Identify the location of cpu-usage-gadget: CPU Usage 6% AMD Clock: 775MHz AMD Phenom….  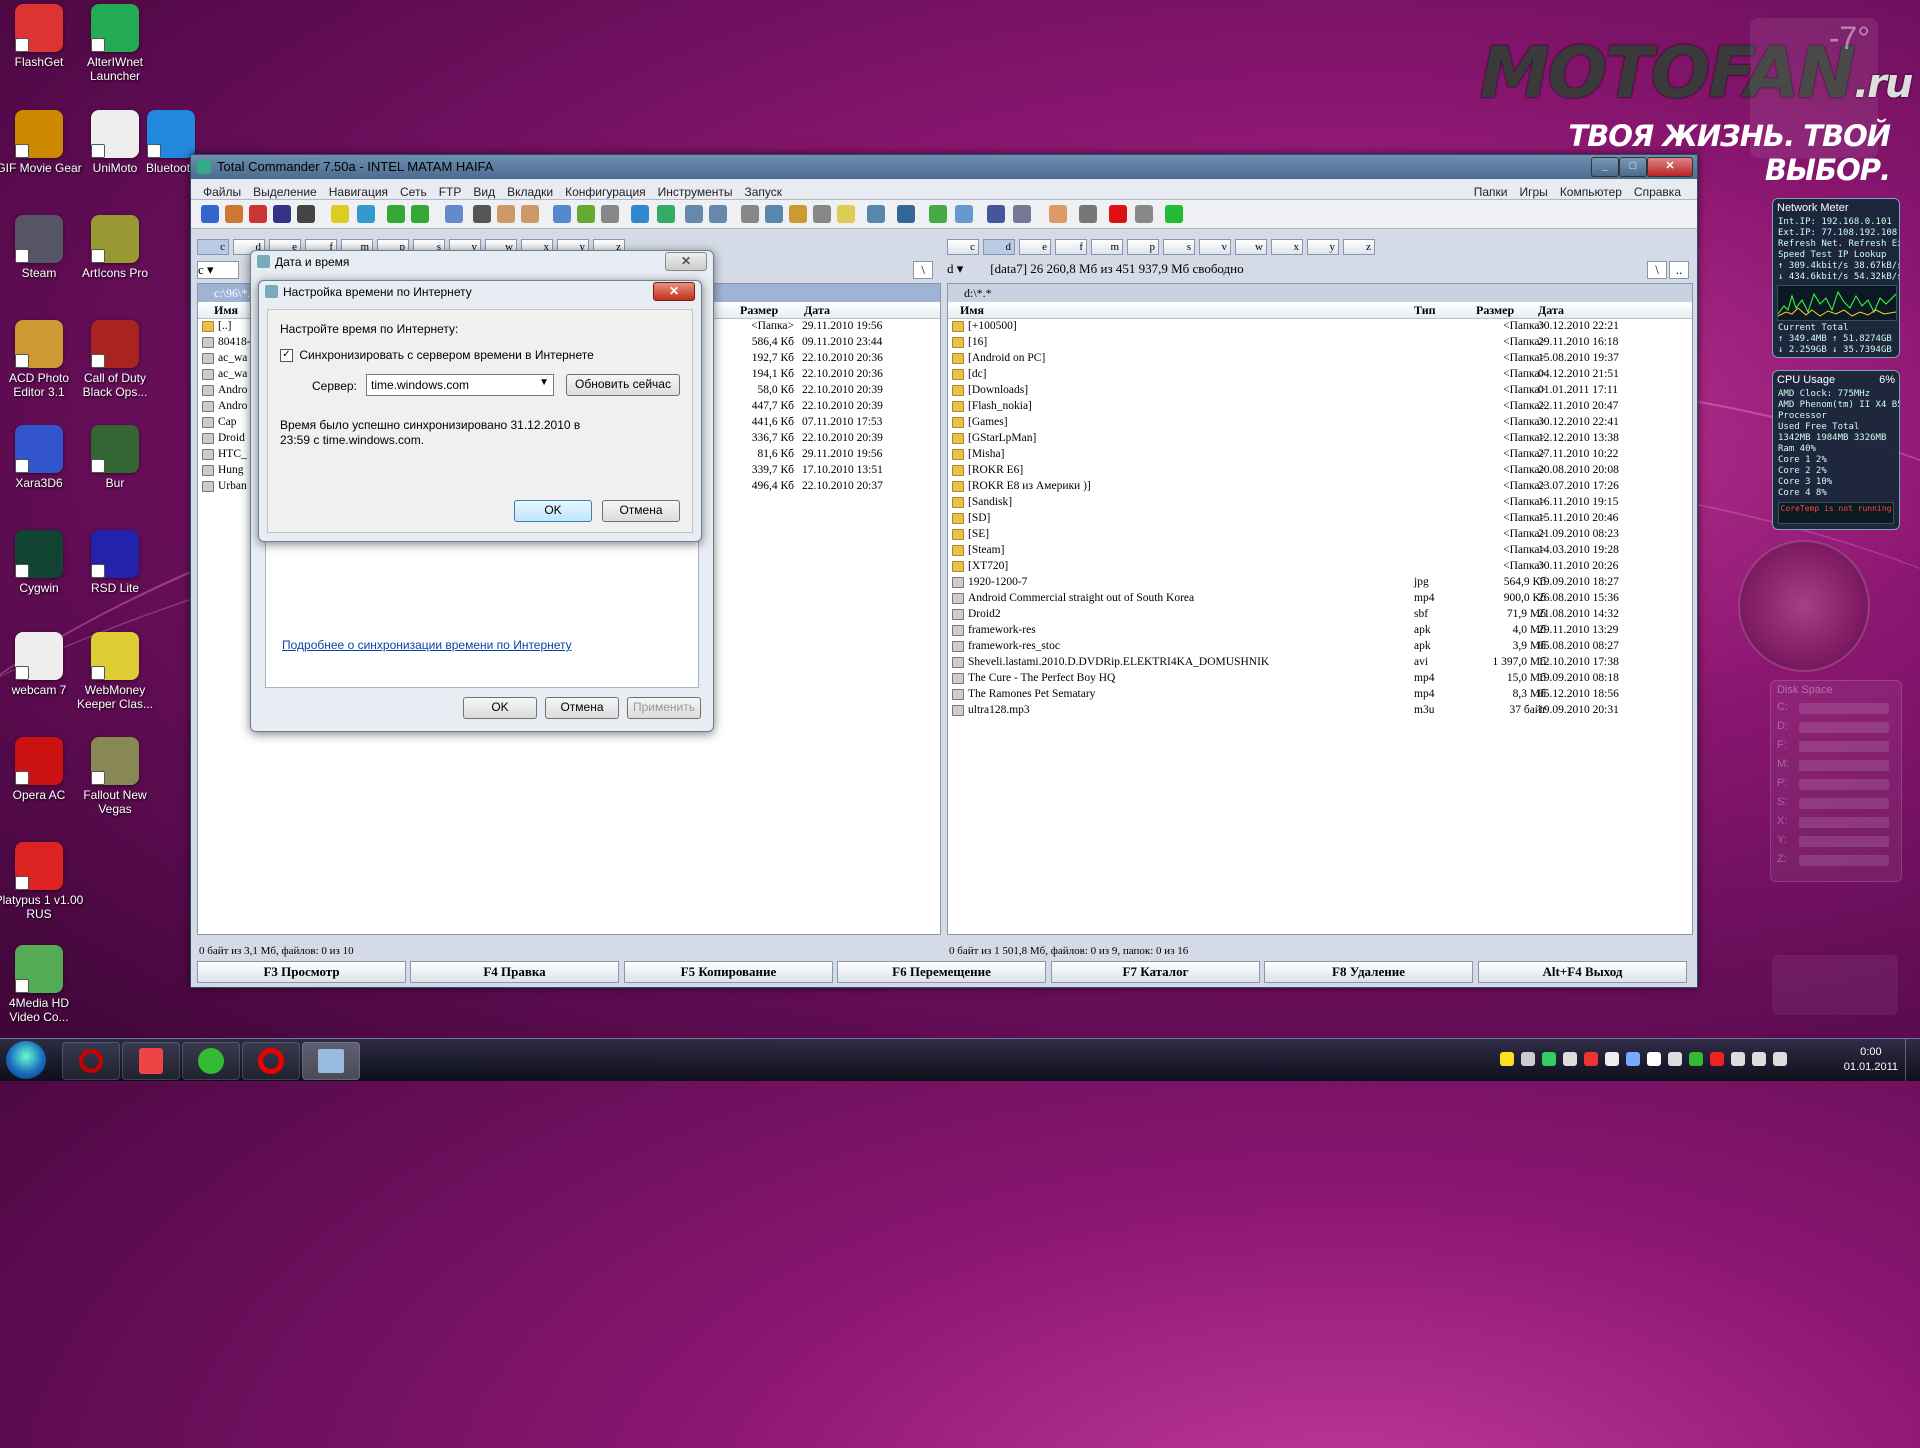
(1836, 450).